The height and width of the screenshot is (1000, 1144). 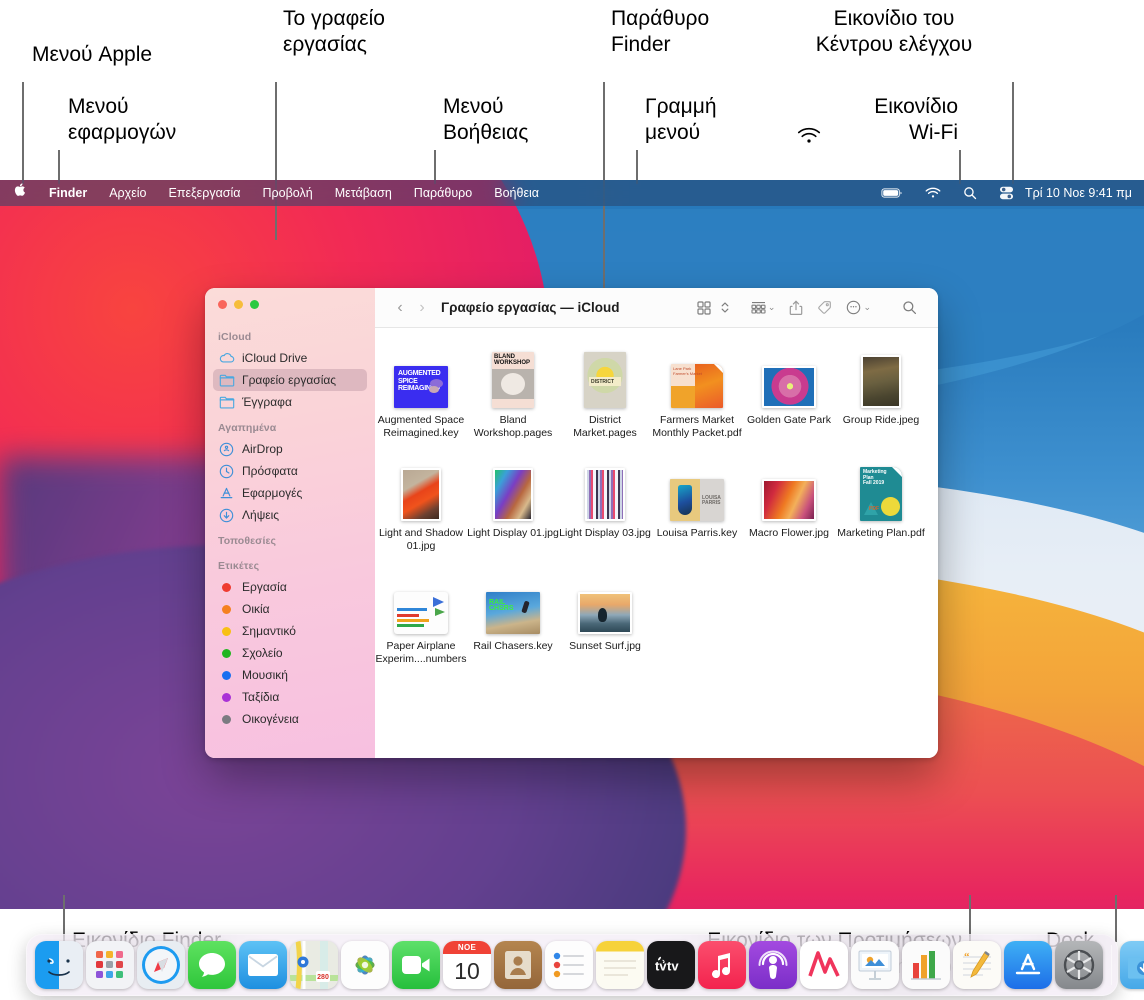 I want to click on file-item: Group Ride.jpeg, so click(x=881, y=391).